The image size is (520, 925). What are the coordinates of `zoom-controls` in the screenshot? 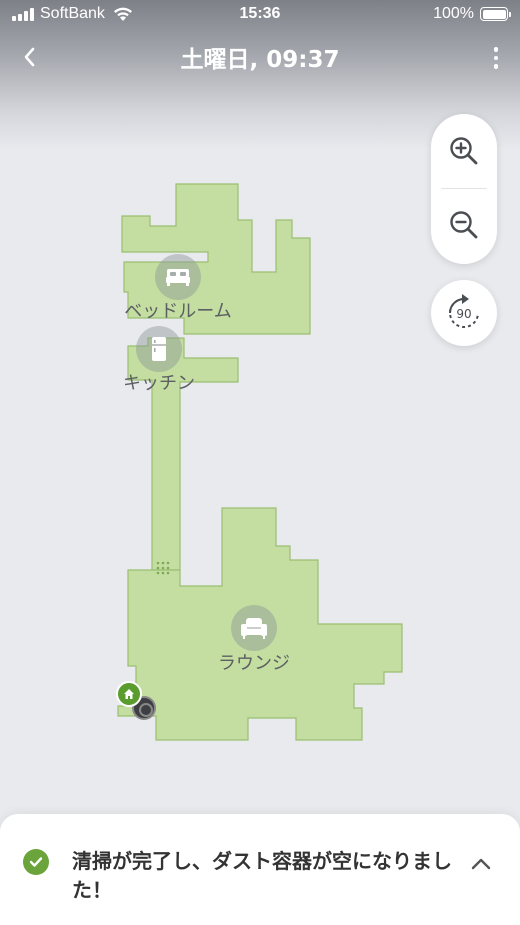 It's located at (464, 189).